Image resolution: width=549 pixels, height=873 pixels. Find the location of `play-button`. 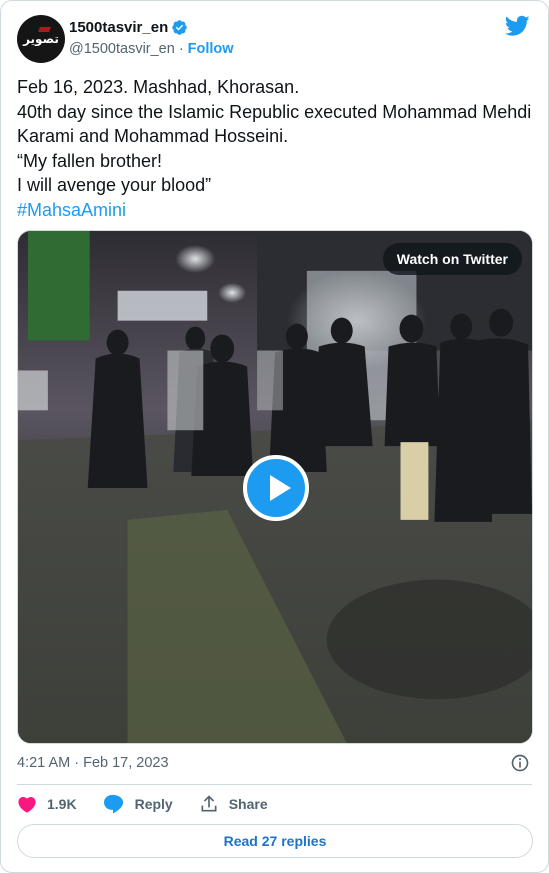

play-button is located at coordinates (276, 488).